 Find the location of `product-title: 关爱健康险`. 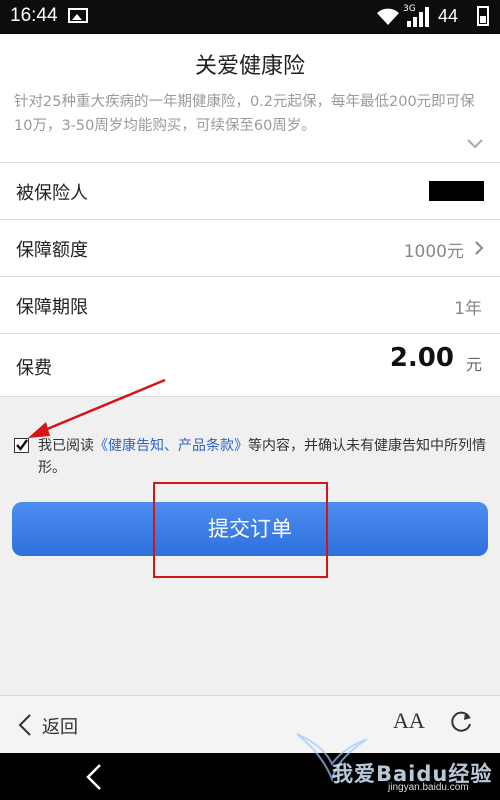

product-title: 关爱健康险 is located at coordinates (249, 66).